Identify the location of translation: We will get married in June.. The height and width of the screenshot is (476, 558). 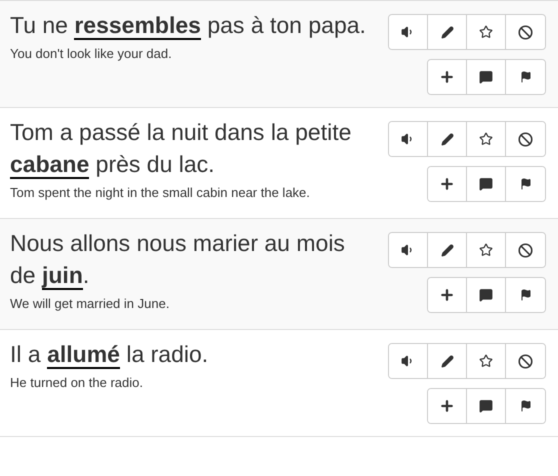
(90, 304).